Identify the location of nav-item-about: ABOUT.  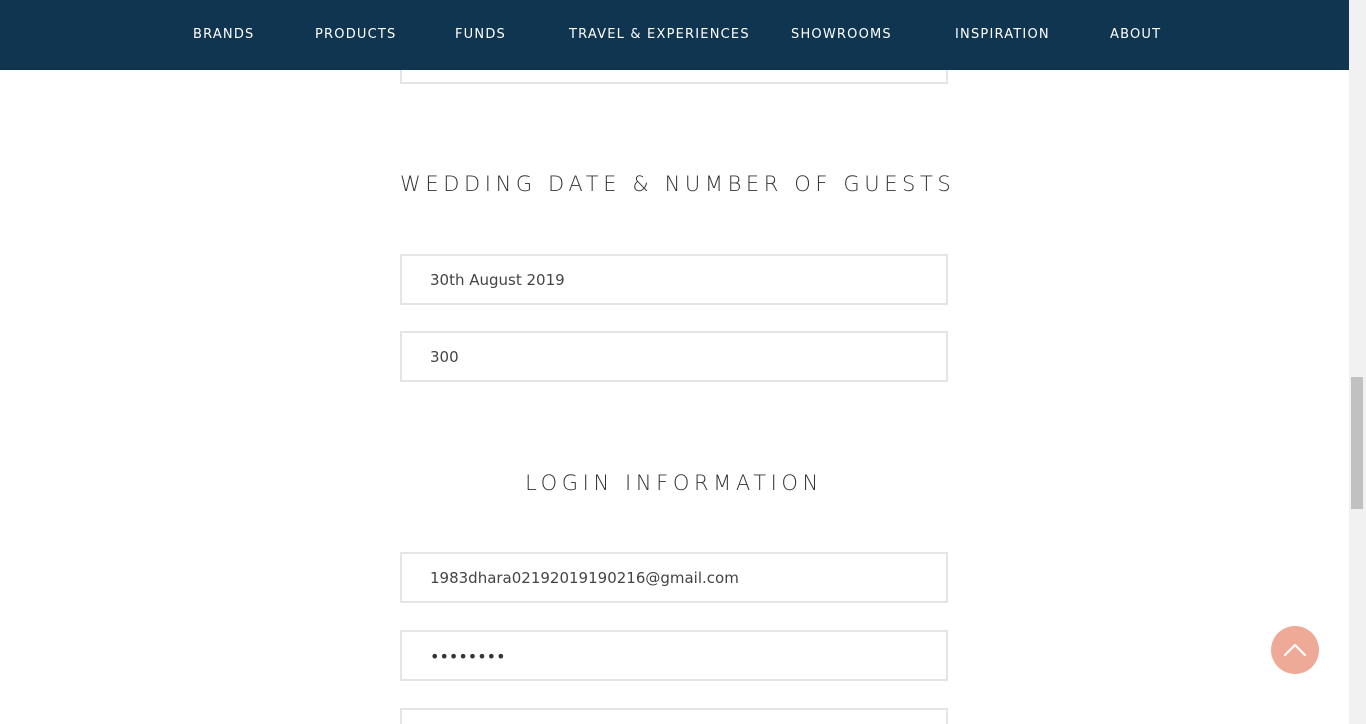
(1135, 35).